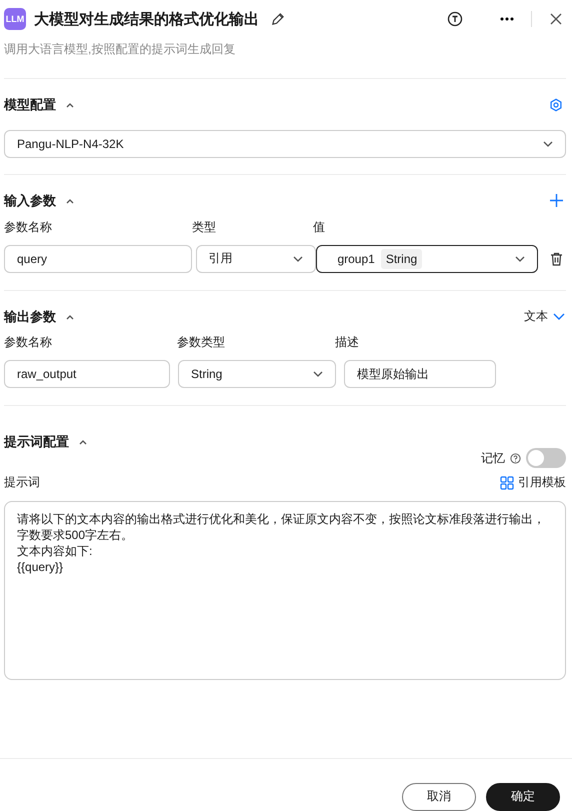  I want to click on format-dropdown: 文本, so click(545, 317).